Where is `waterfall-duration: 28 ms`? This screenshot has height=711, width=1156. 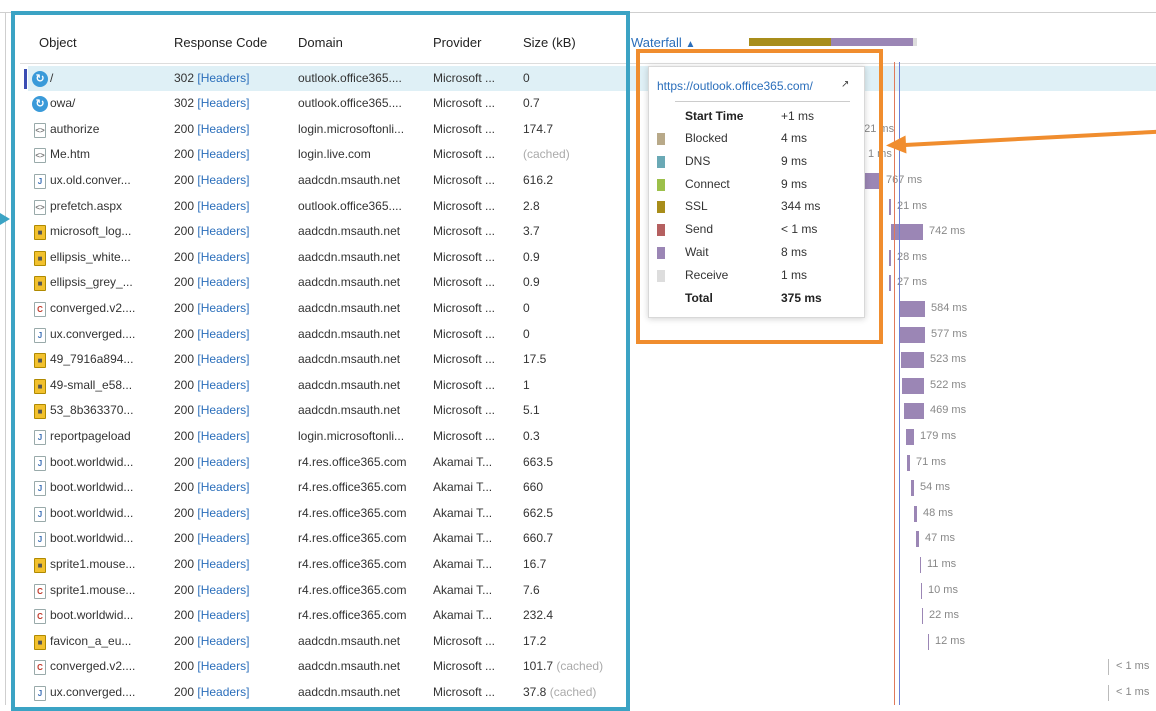 waterfall-duration: 28 ms is located at coordinates (912, 256).